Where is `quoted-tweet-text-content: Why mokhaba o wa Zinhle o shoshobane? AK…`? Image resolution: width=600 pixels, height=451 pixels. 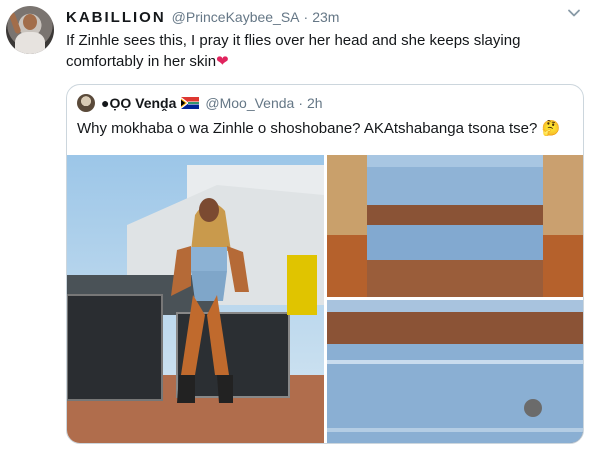
quoted-tweet-text-content: Why mokhaba o wa Zinhle o shoshobane? AK… is located at coordinates (307, 128).